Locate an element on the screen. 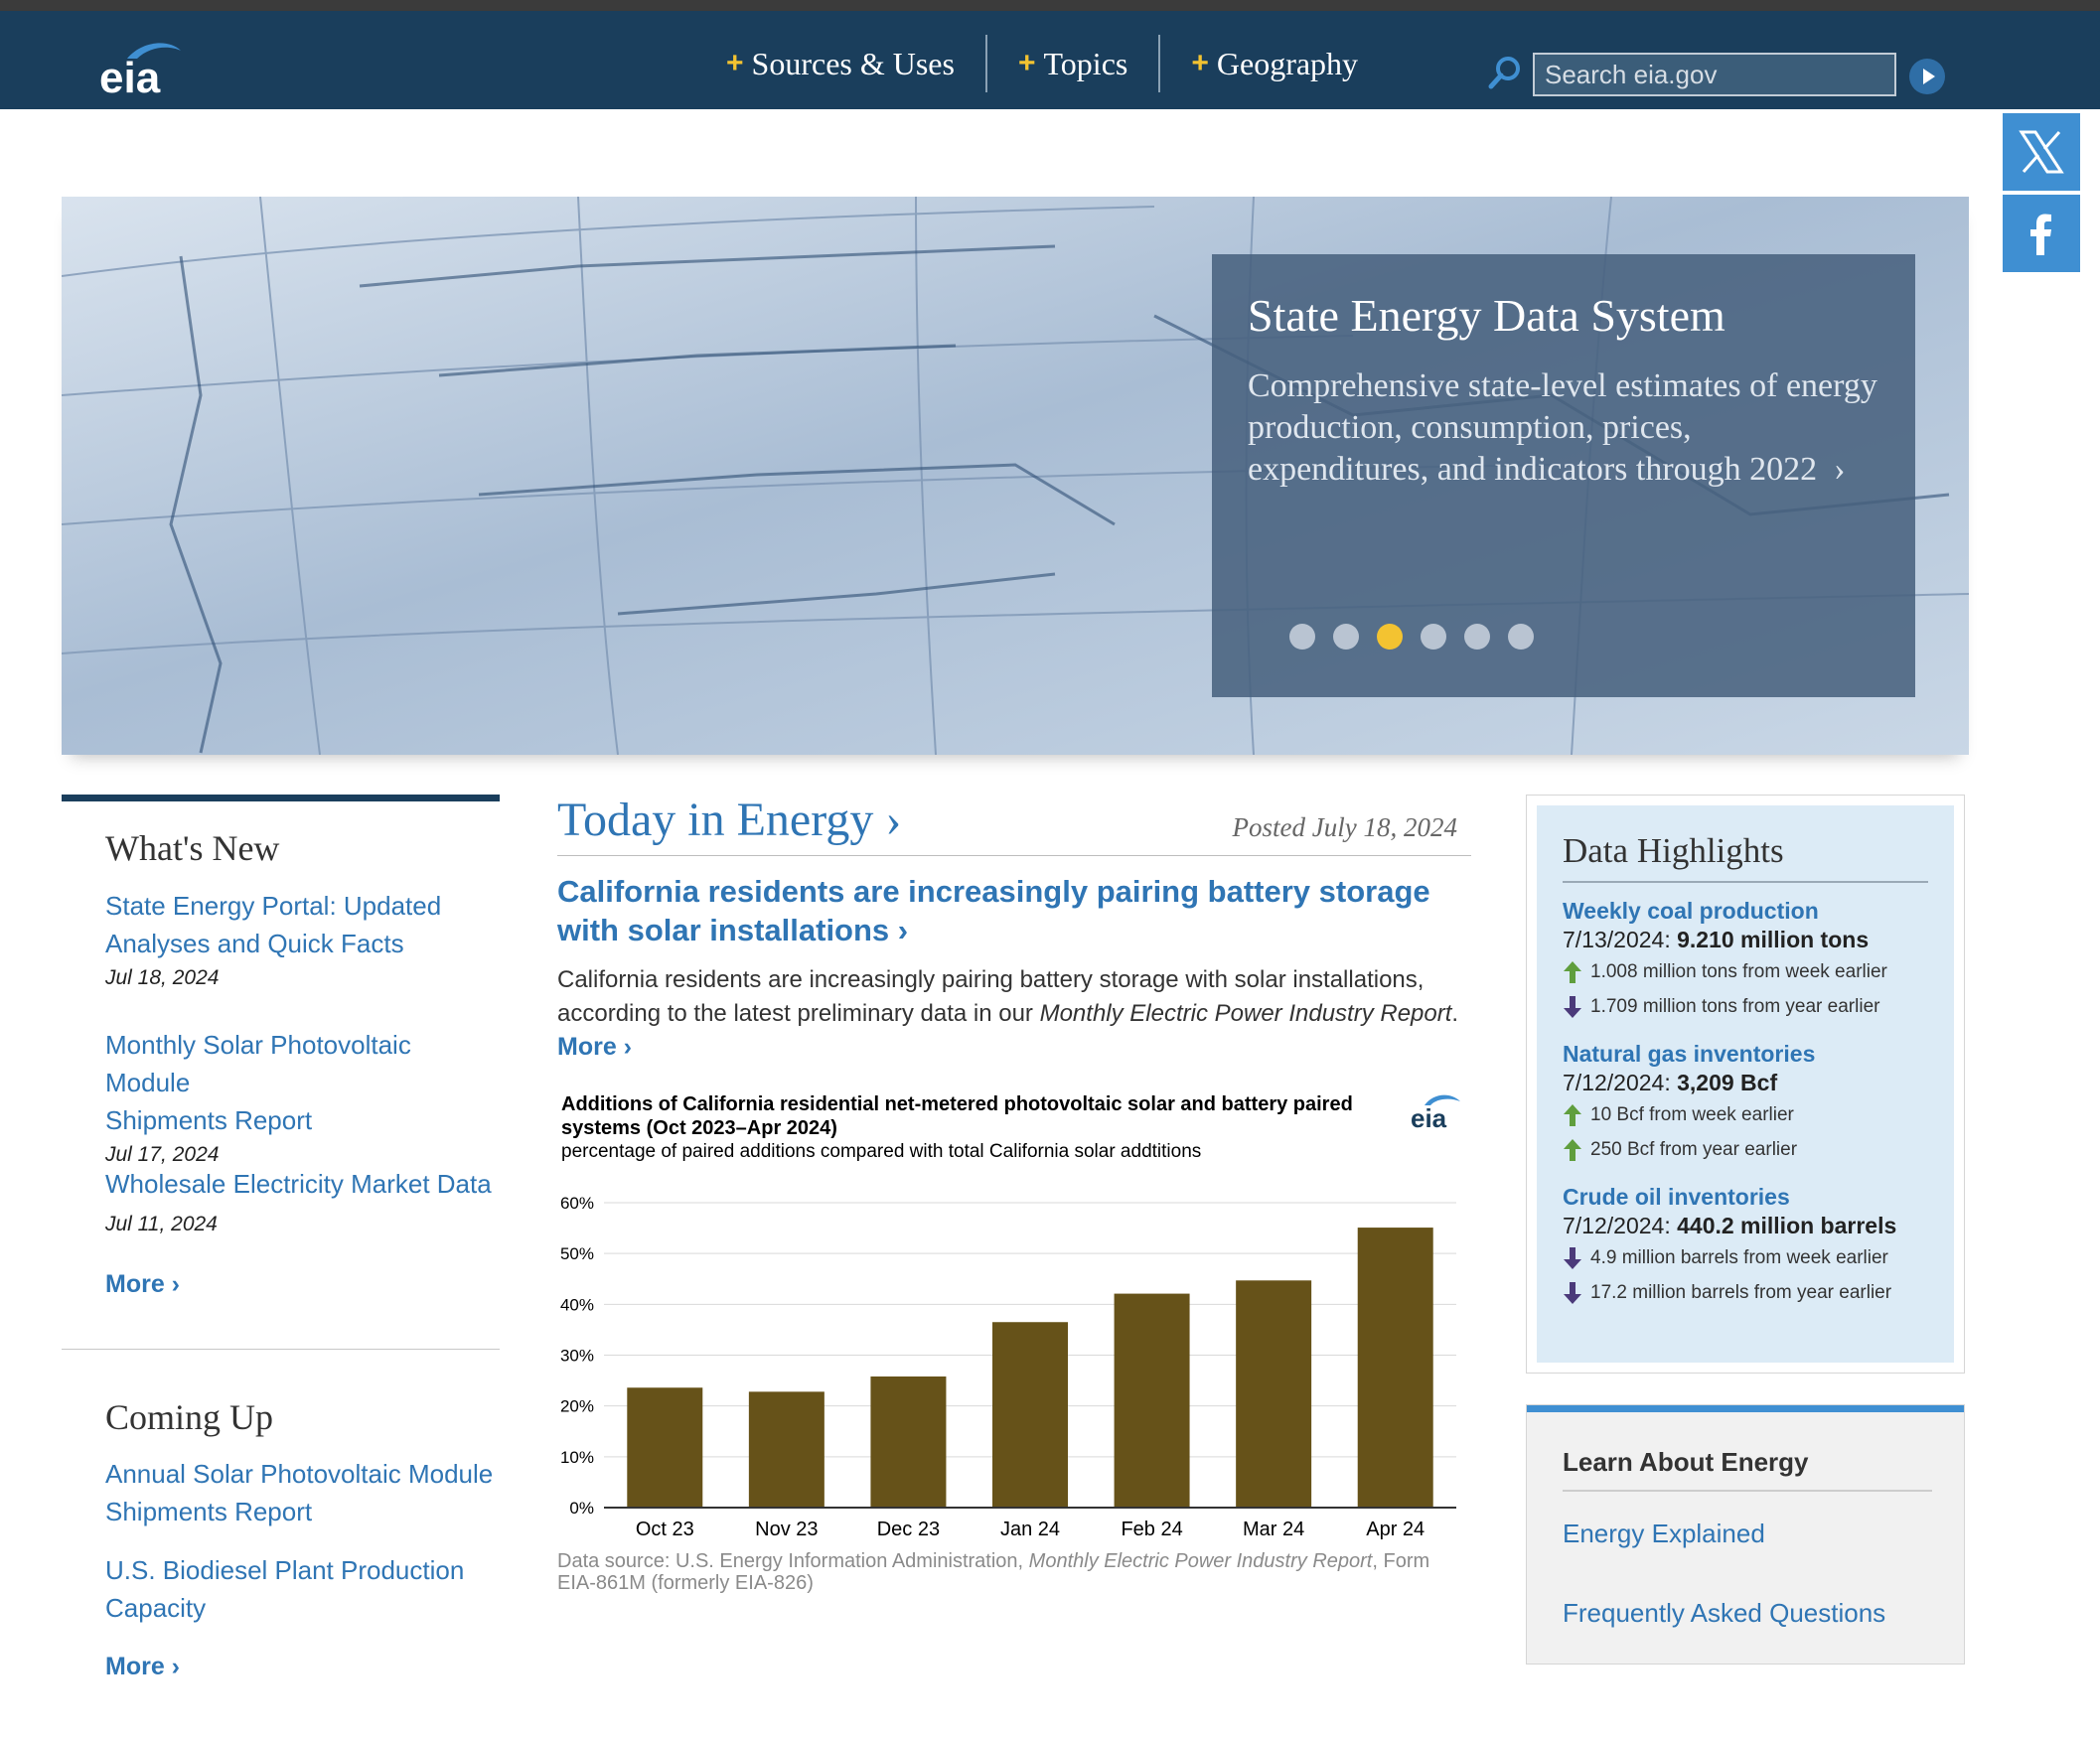 The image size is (2100, 1738). coming-up-link: U.S. Biodiesel Plant Production Capacity is located at coordinates (304, 1589).